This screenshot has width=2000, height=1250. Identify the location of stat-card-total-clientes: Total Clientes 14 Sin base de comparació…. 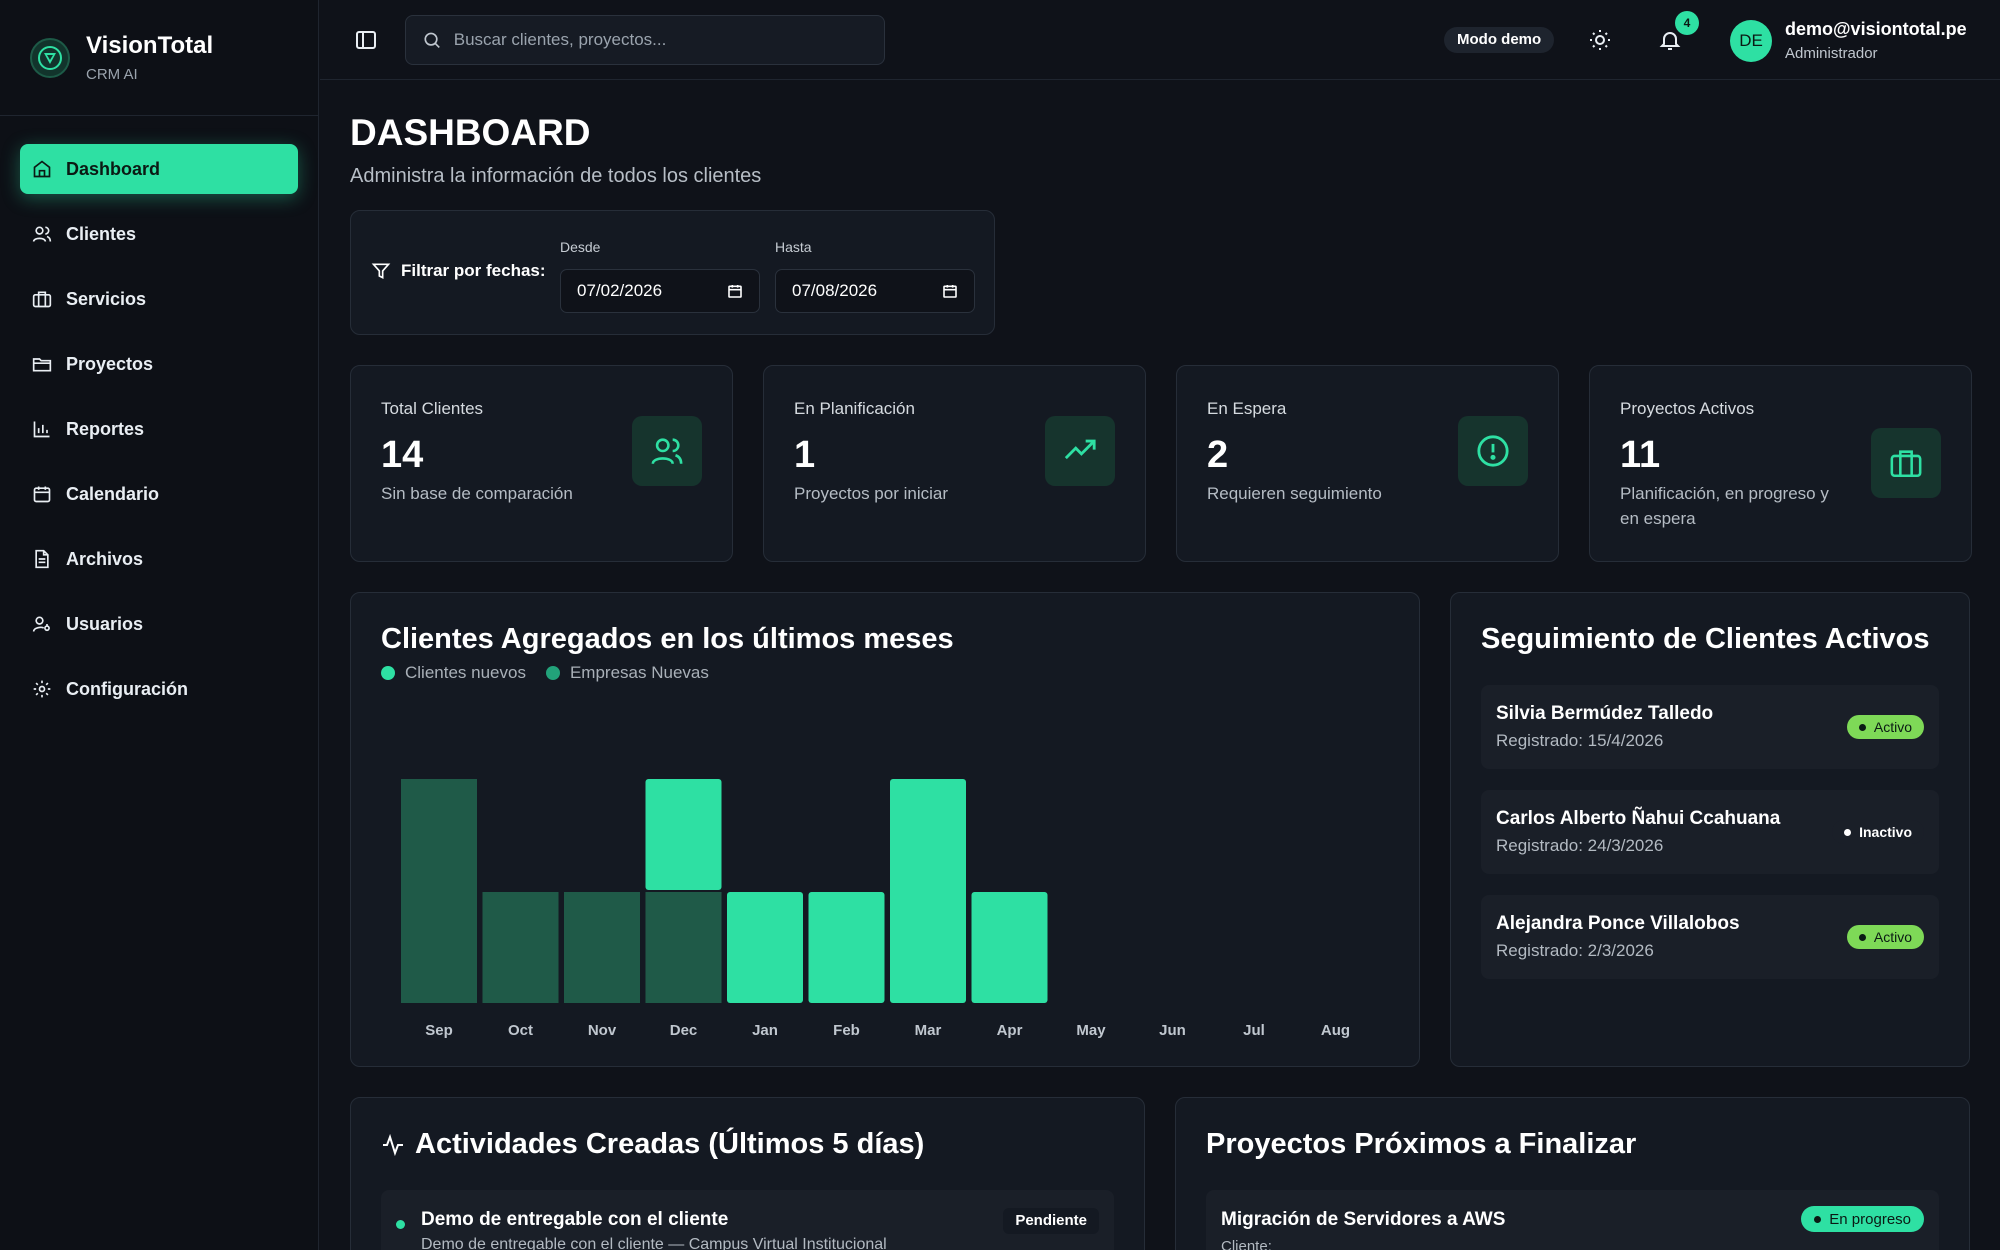
(541, 463).